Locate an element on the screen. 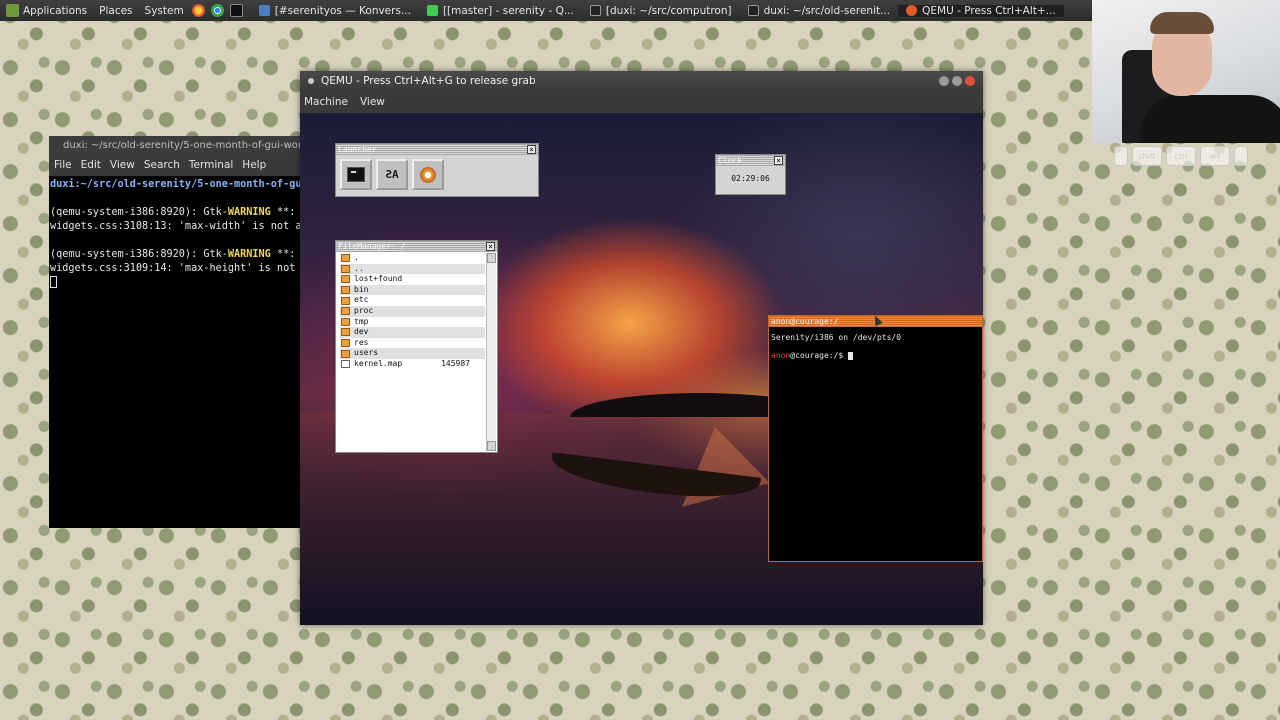 This screenshot has width=1280, height=720. key-label: alt is located at coordinates (1215, 156).